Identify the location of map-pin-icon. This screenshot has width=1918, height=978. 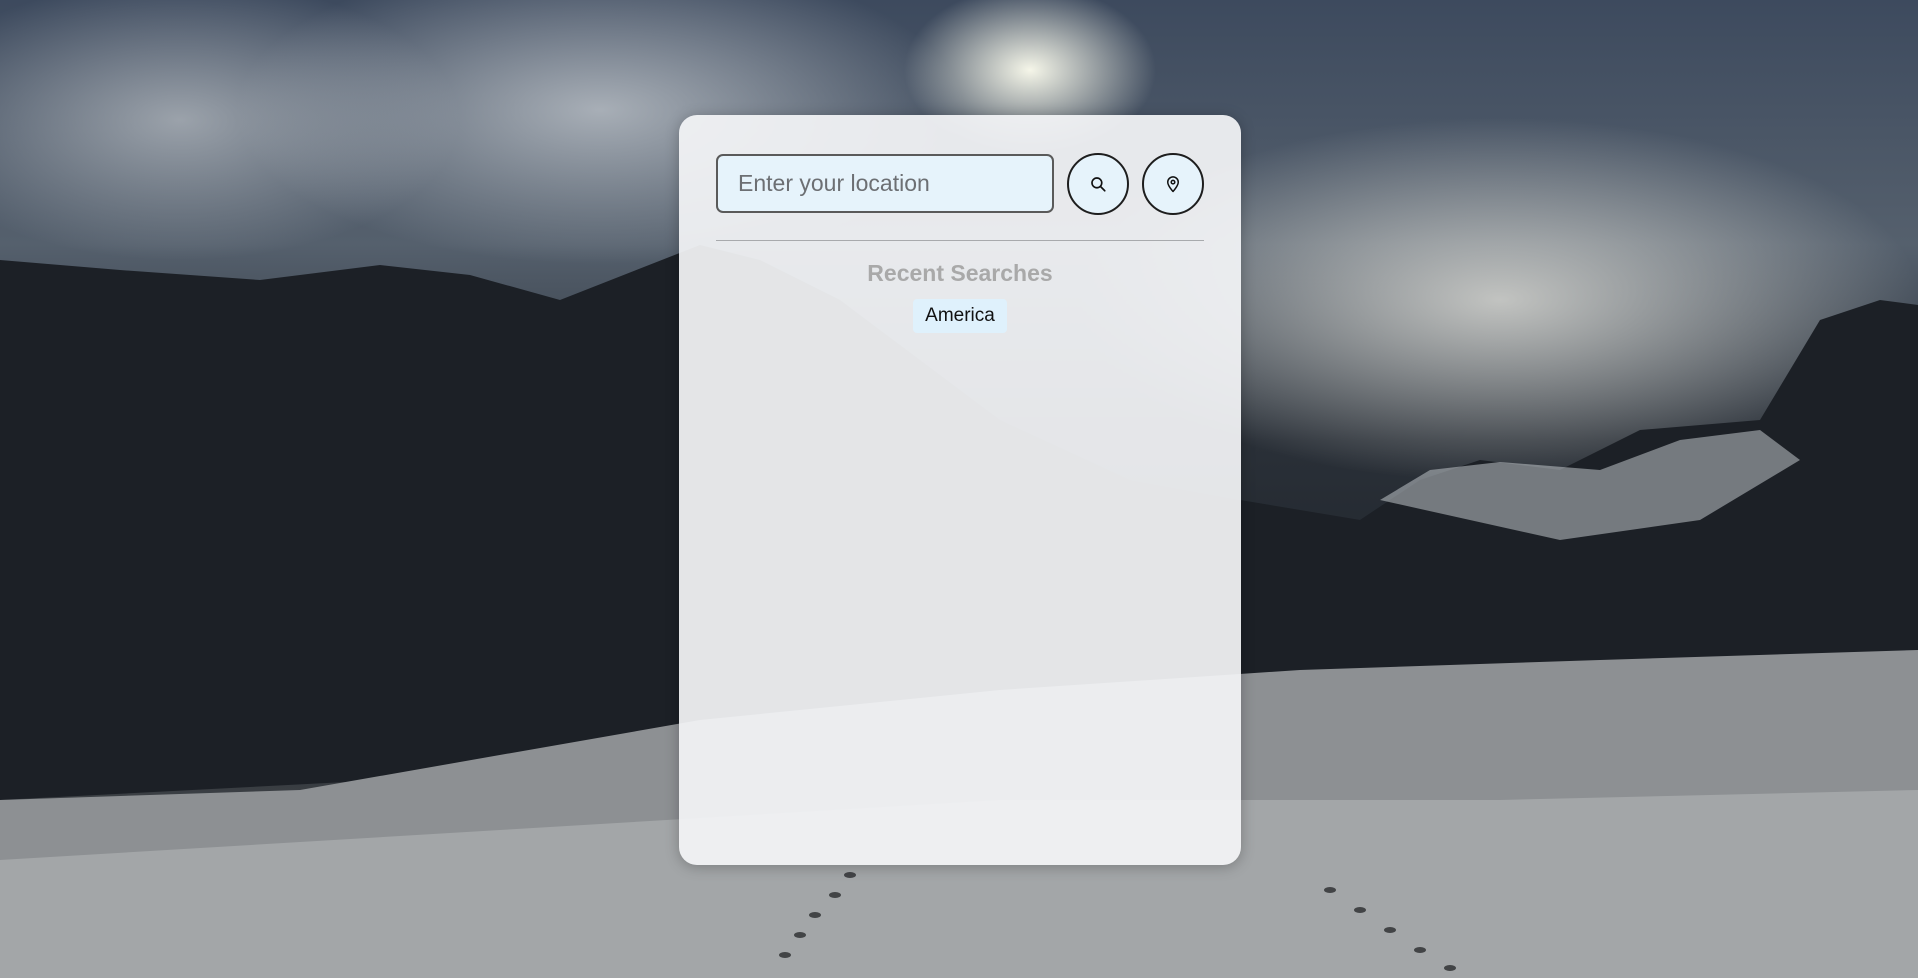
(1173, 184).